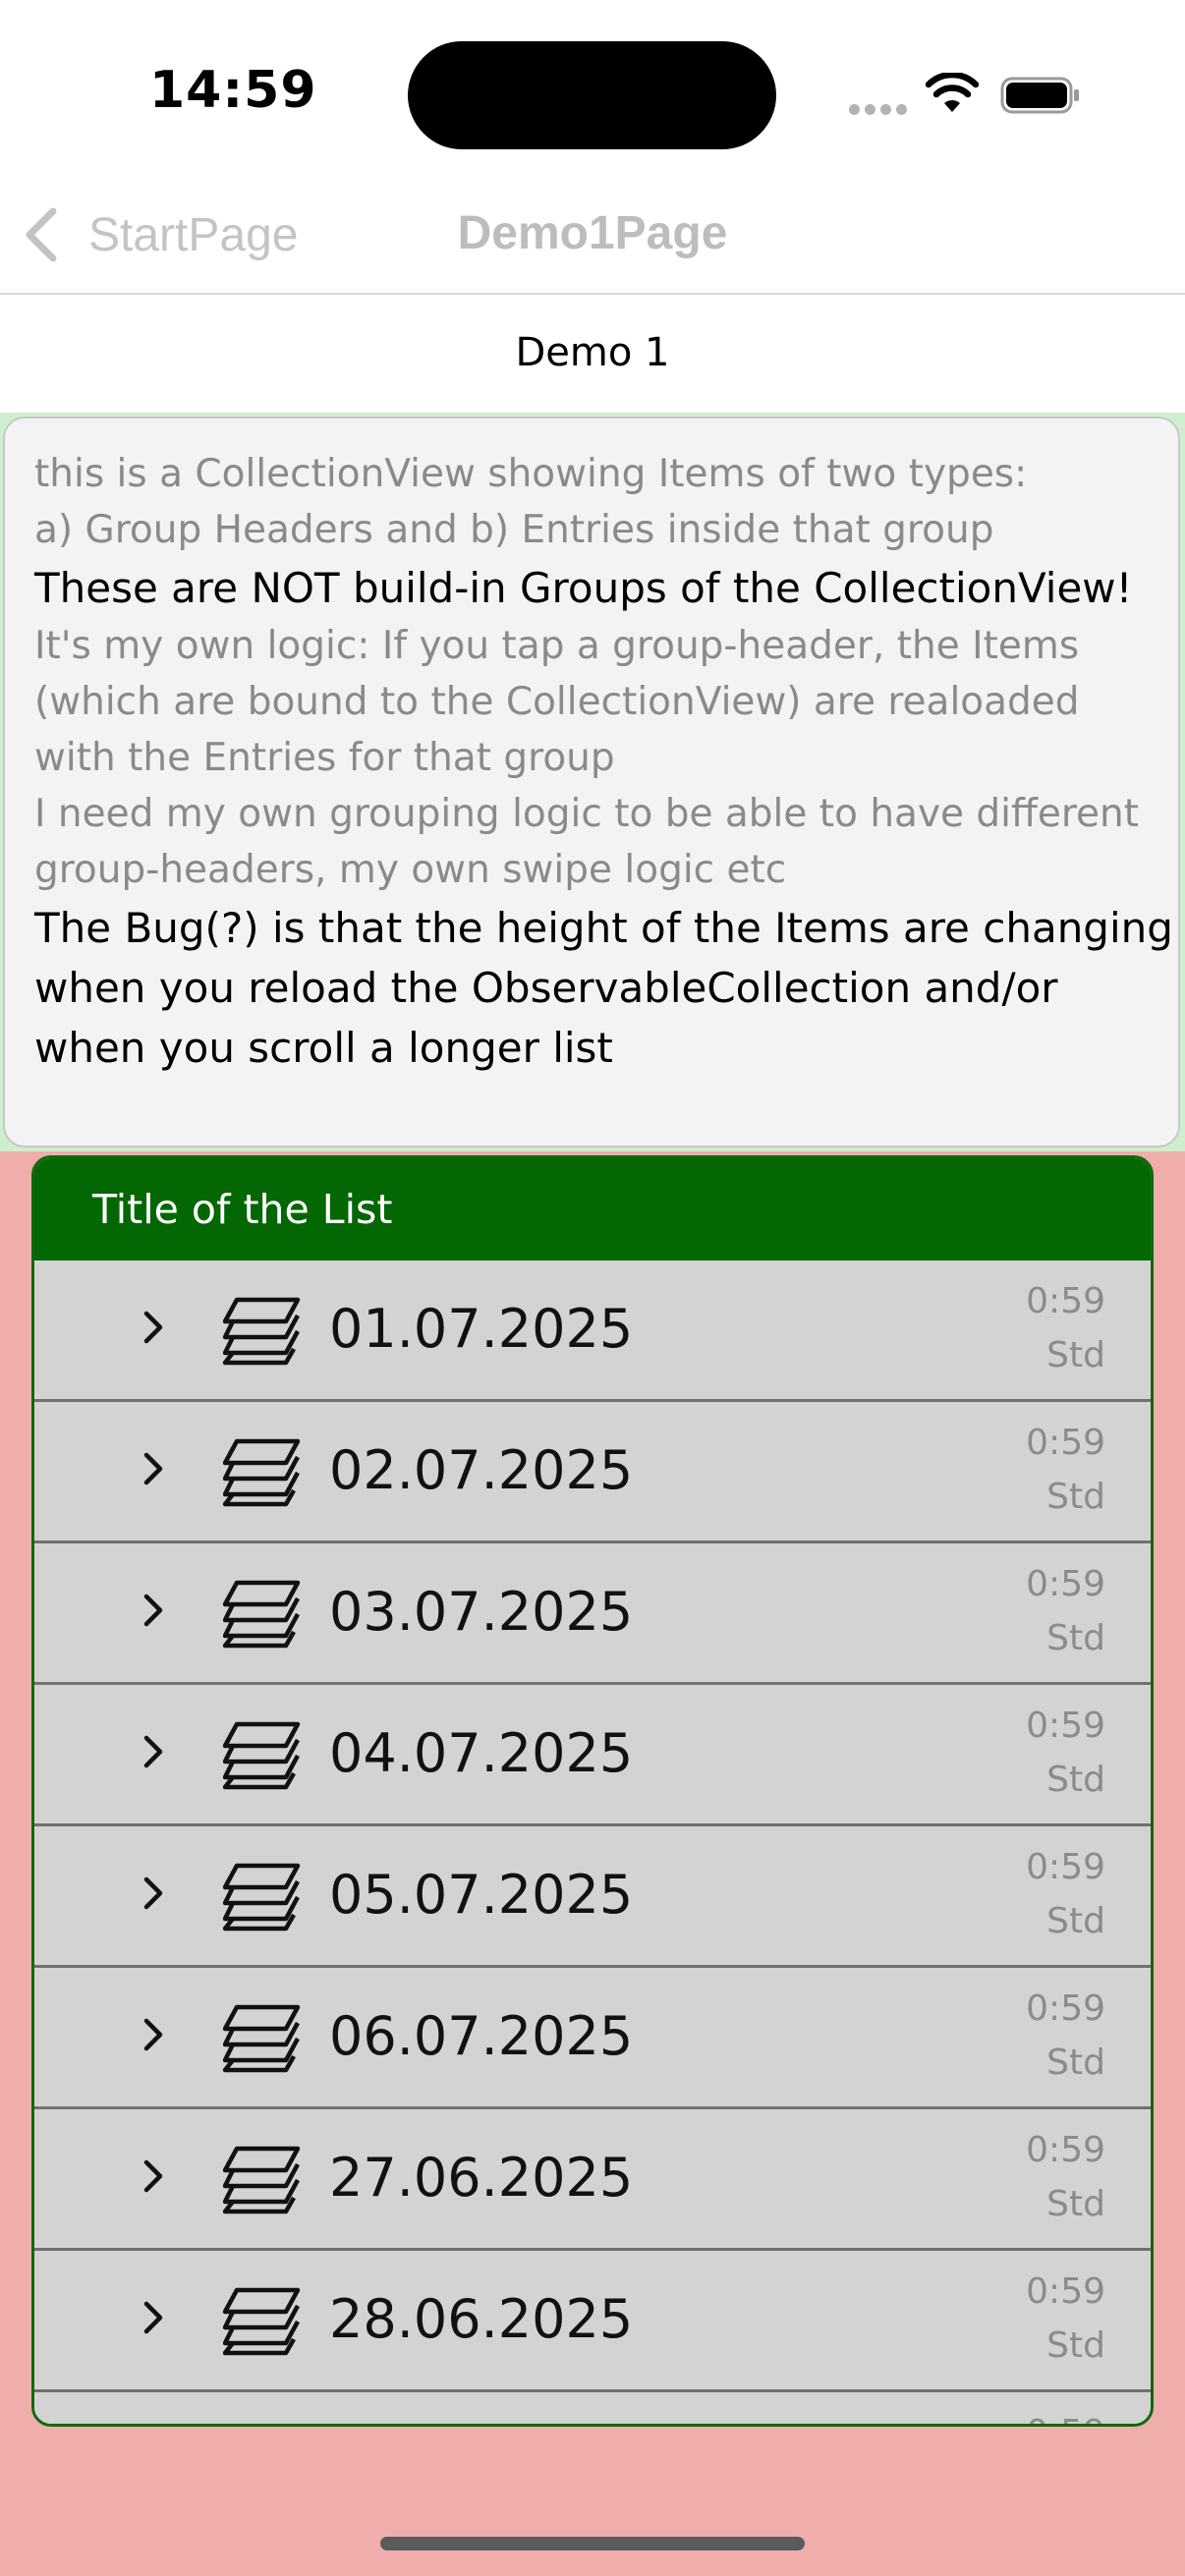 The image size is (1185, 2576). What do you see at coordinates (482, 2178) in the screenshot?
I see `row-date: 27.06.2025` at bounding box center [482, 2178].